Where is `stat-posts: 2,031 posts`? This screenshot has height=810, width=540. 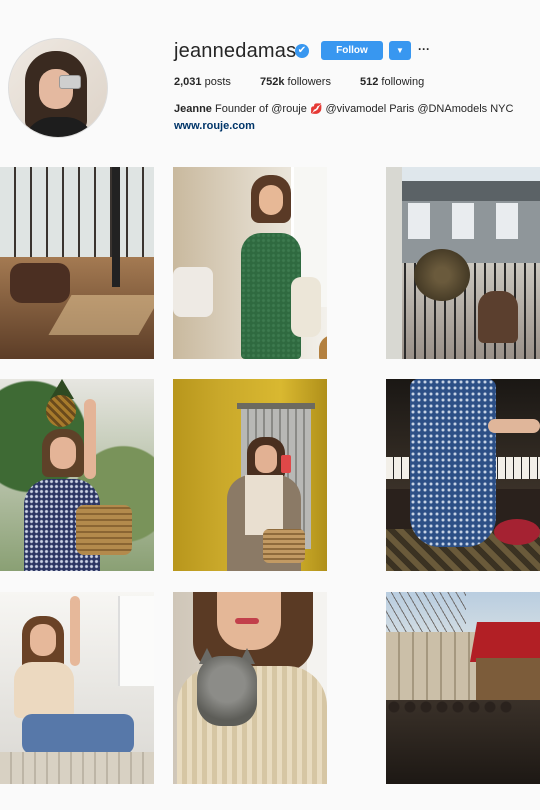 stat-posts: 2,031 posts is located at coordinates (202, 82).